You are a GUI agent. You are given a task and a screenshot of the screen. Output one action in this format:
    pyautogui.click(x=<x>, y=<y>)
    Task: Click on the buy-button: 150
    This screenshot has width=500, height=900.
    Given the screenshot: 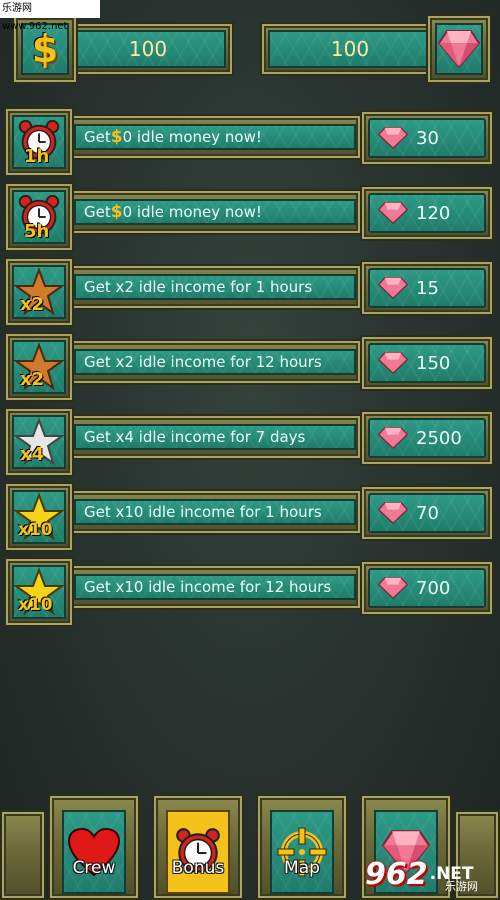 What is the action you would take?
    pyautogui.click(x=427, y=363)
    